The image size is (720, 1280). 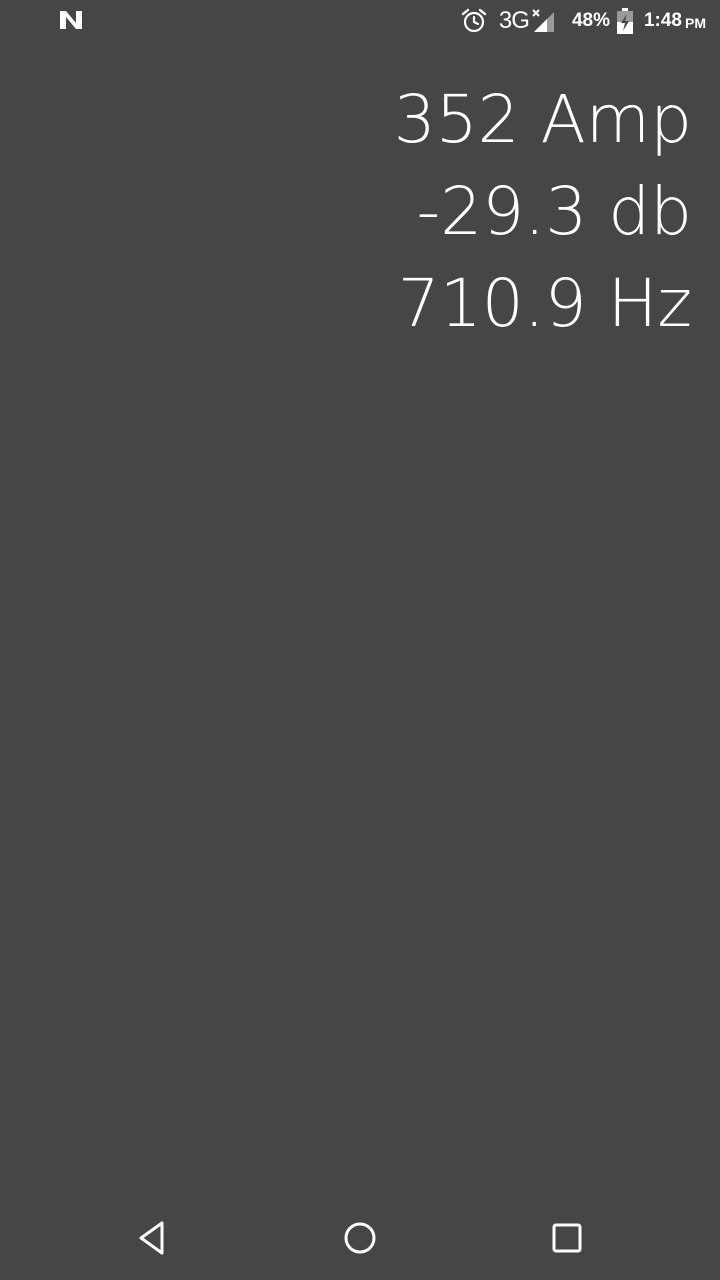 What do you see at coordinates (590, 20) in the screenshot?
I see `battery-percent: 48%` at bounding box center [590, 20].